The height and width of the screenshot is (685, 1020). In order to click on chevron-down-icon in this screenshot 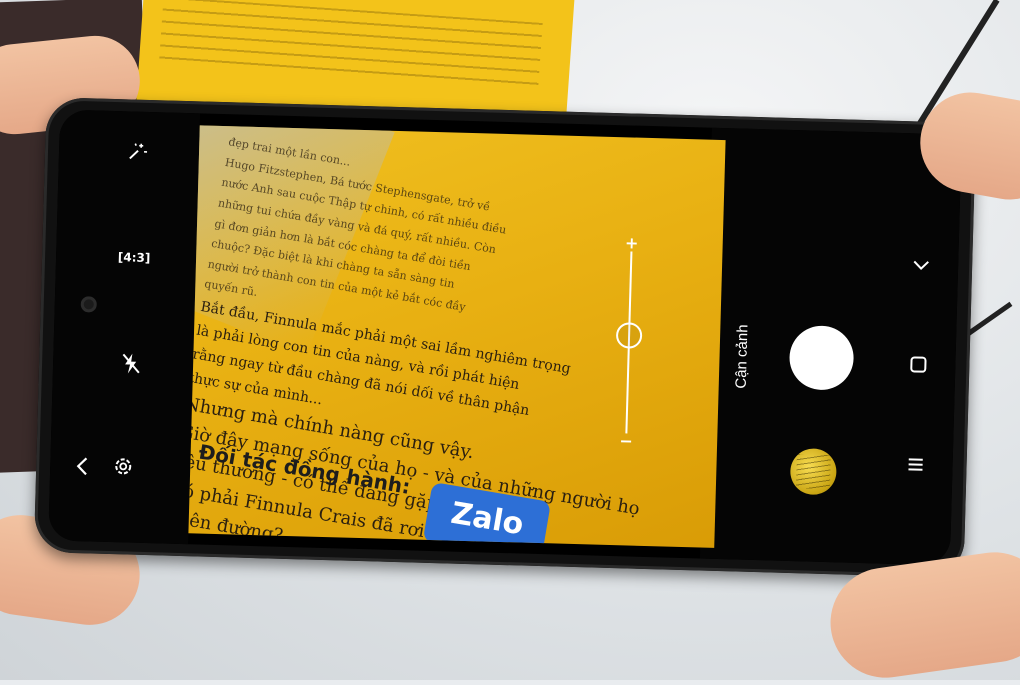, I will do `click(921, 265)`.